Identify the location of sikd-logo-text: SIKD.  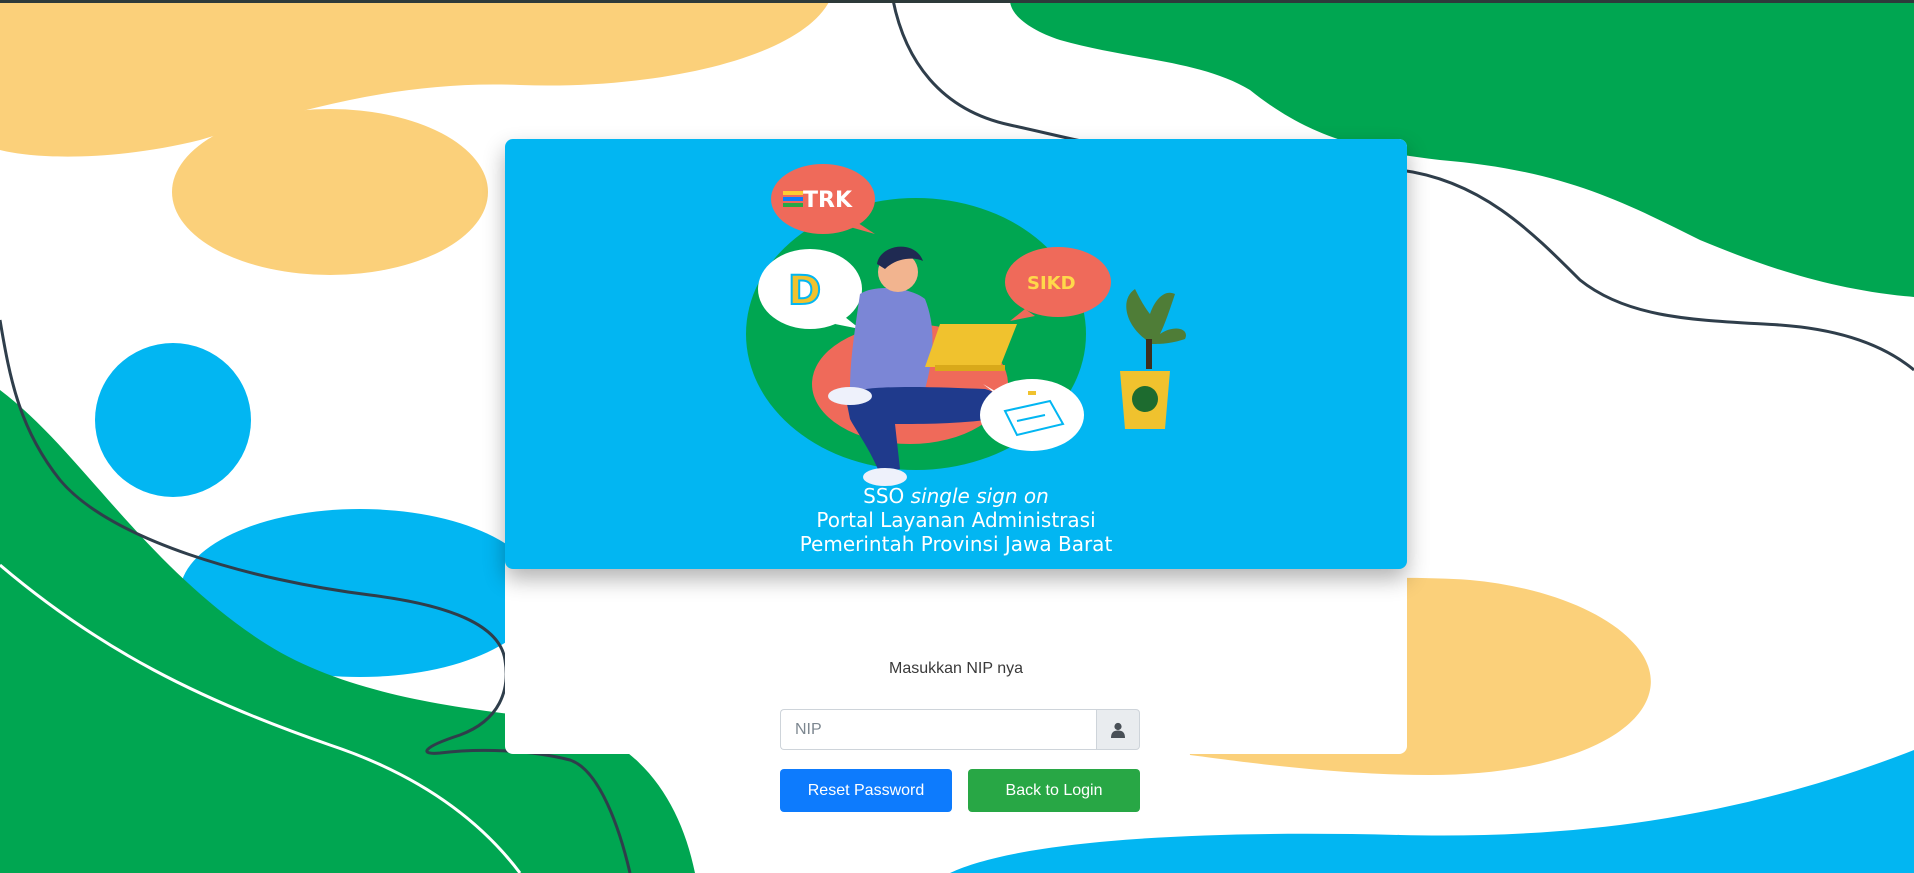
(1051, 283).